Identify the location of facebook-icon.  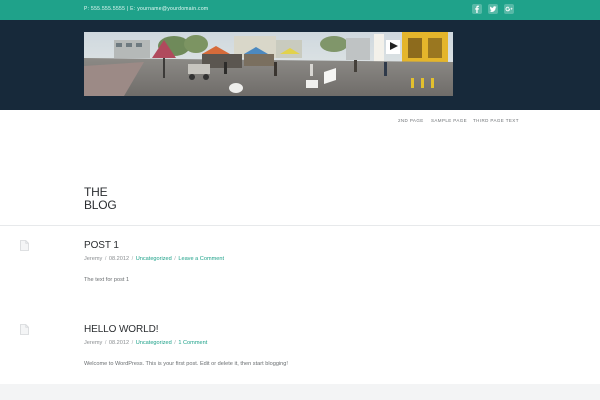
(477, 9).